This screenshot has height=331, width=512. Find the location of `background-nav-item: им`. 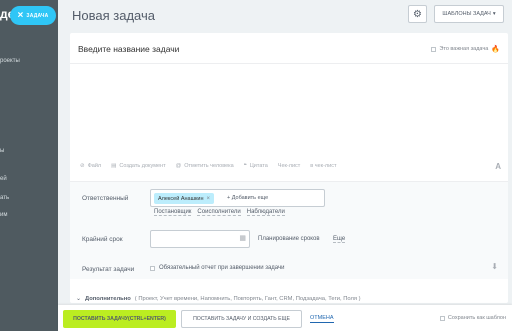

background-nav-item: им is located at coordinates (4, 215).